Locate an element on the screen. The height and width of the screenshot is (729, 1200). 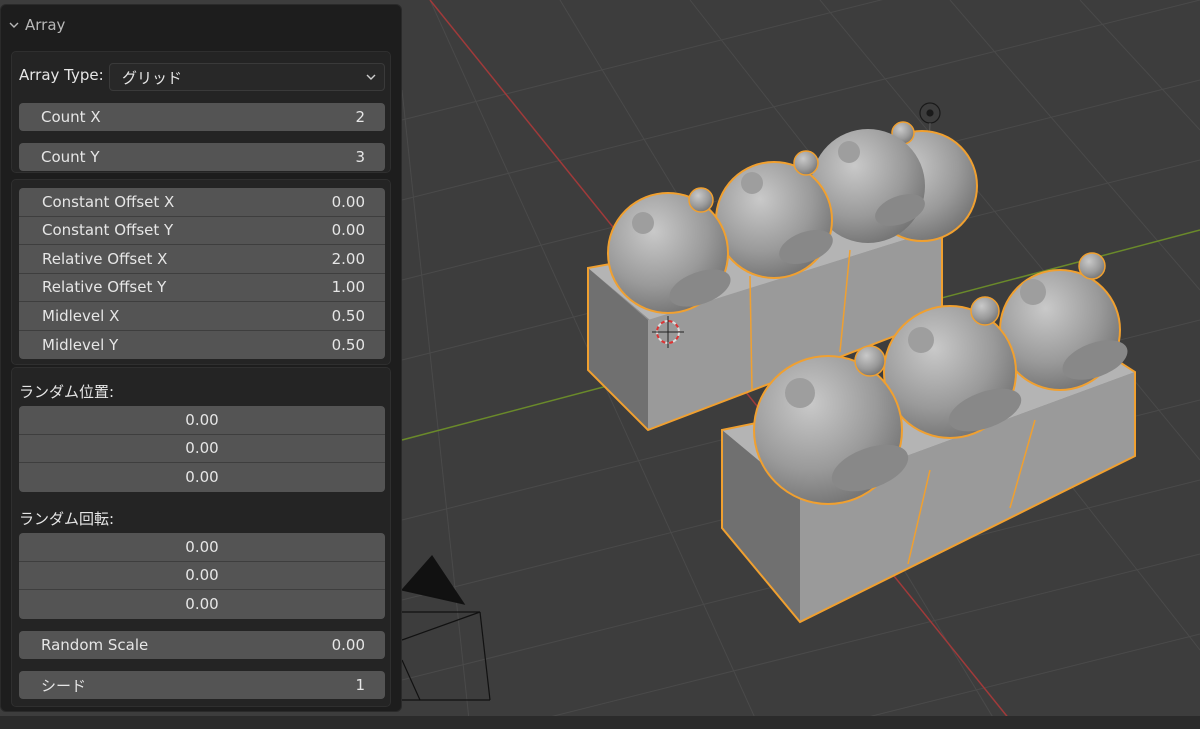
random-location-x-field: 0.00 is located at coordinates (202, 420).